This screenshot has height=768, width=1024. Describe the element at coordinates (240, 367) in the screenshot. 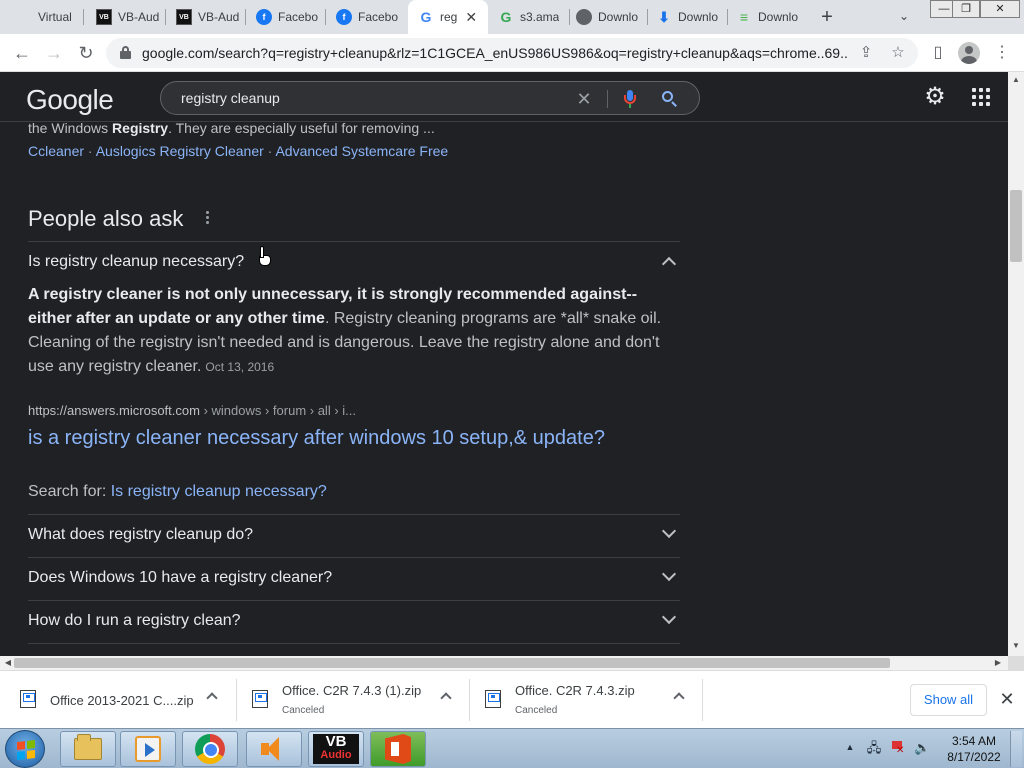

I see `answer-date: Oct 13, 2016` at that location.